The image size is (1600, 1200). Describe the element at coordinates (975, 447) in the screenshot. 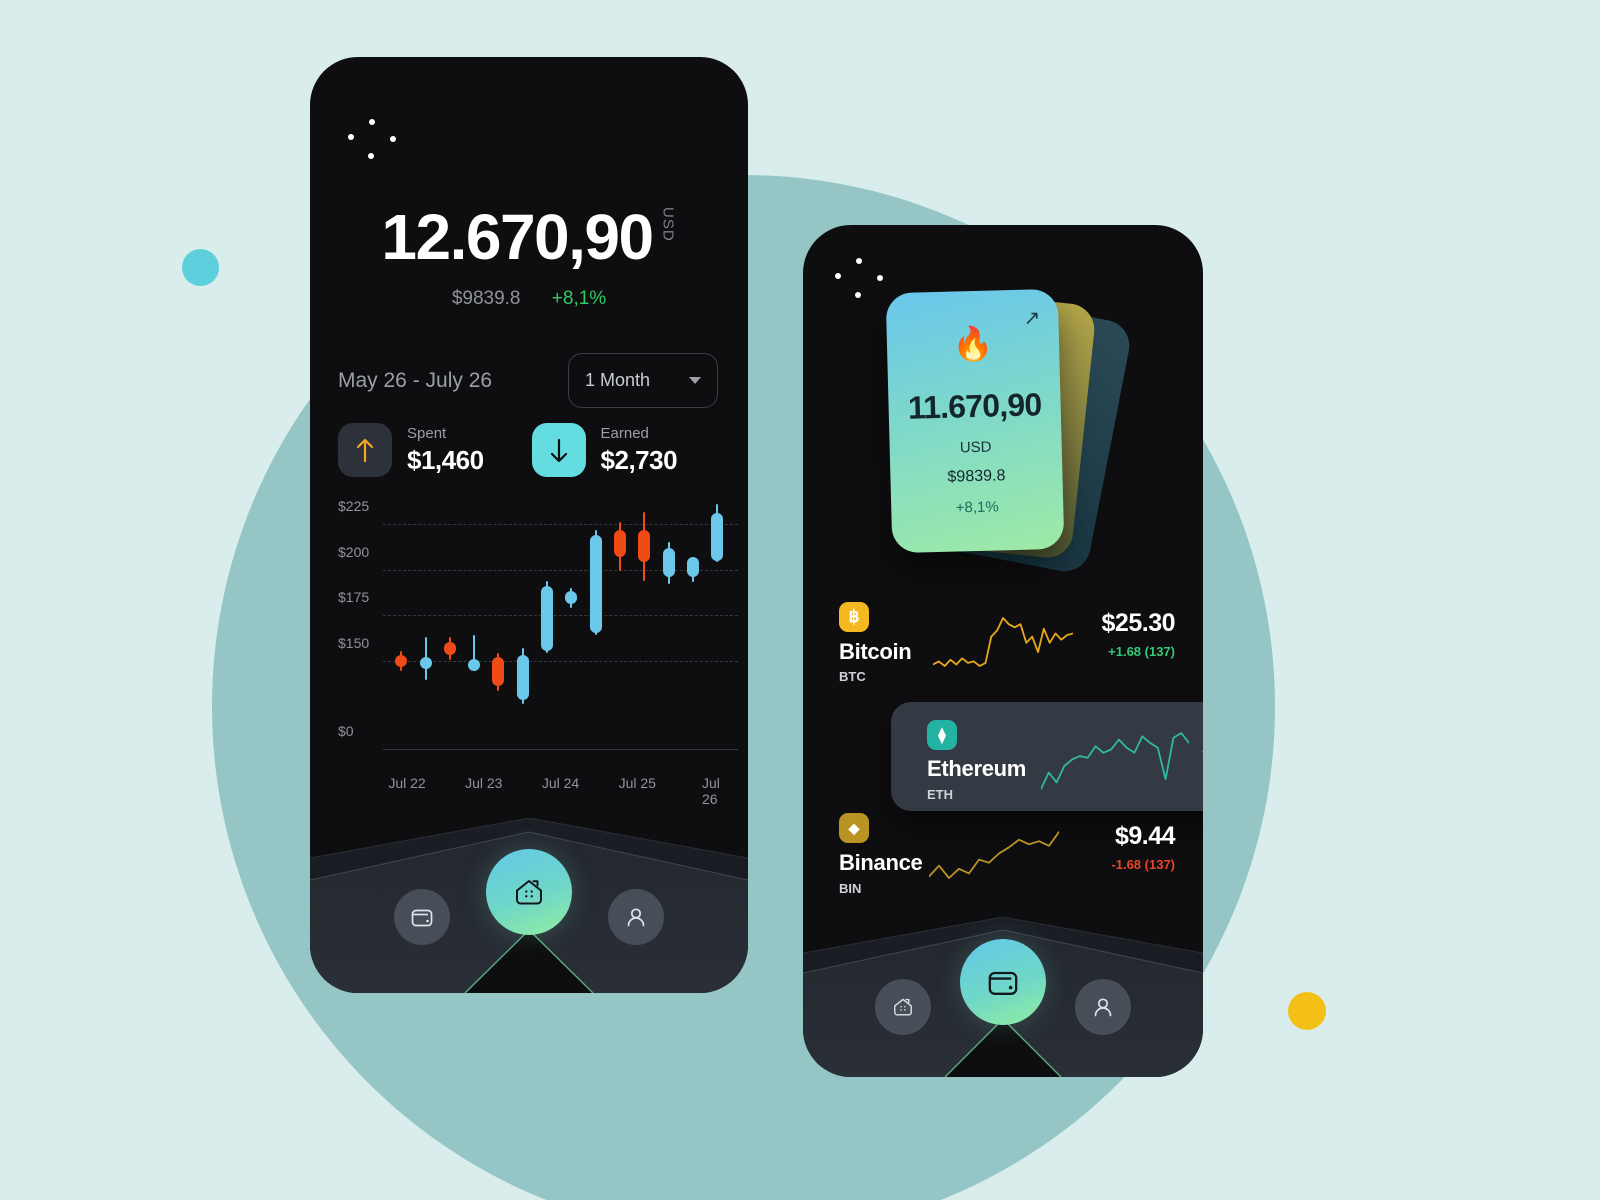

I see `card-currency: USD` at that location.